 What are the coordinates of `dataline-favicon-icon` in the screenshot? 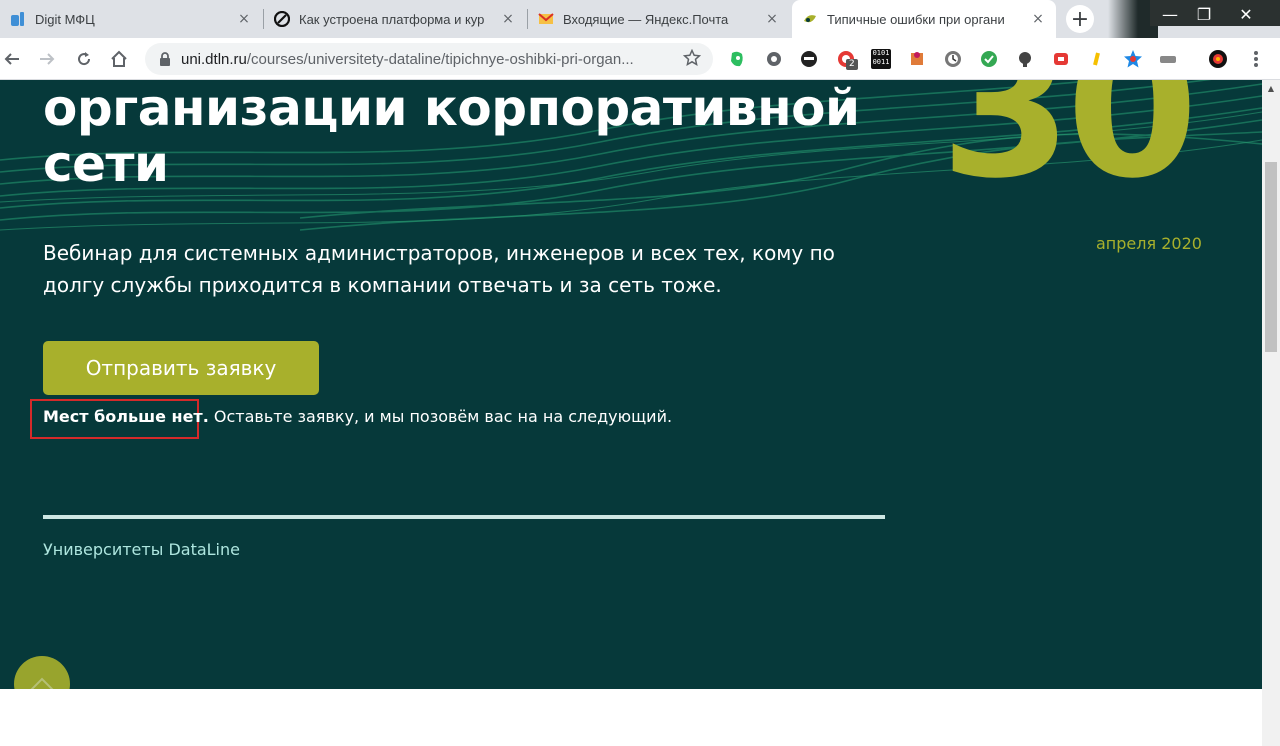 It's located at (810, 19).